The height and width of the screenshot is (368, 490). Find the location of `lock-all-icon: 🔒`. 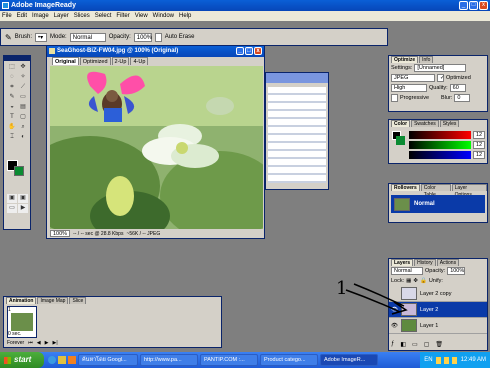

lock-all-icon: 🔒 is located at coordinates (423, 281).